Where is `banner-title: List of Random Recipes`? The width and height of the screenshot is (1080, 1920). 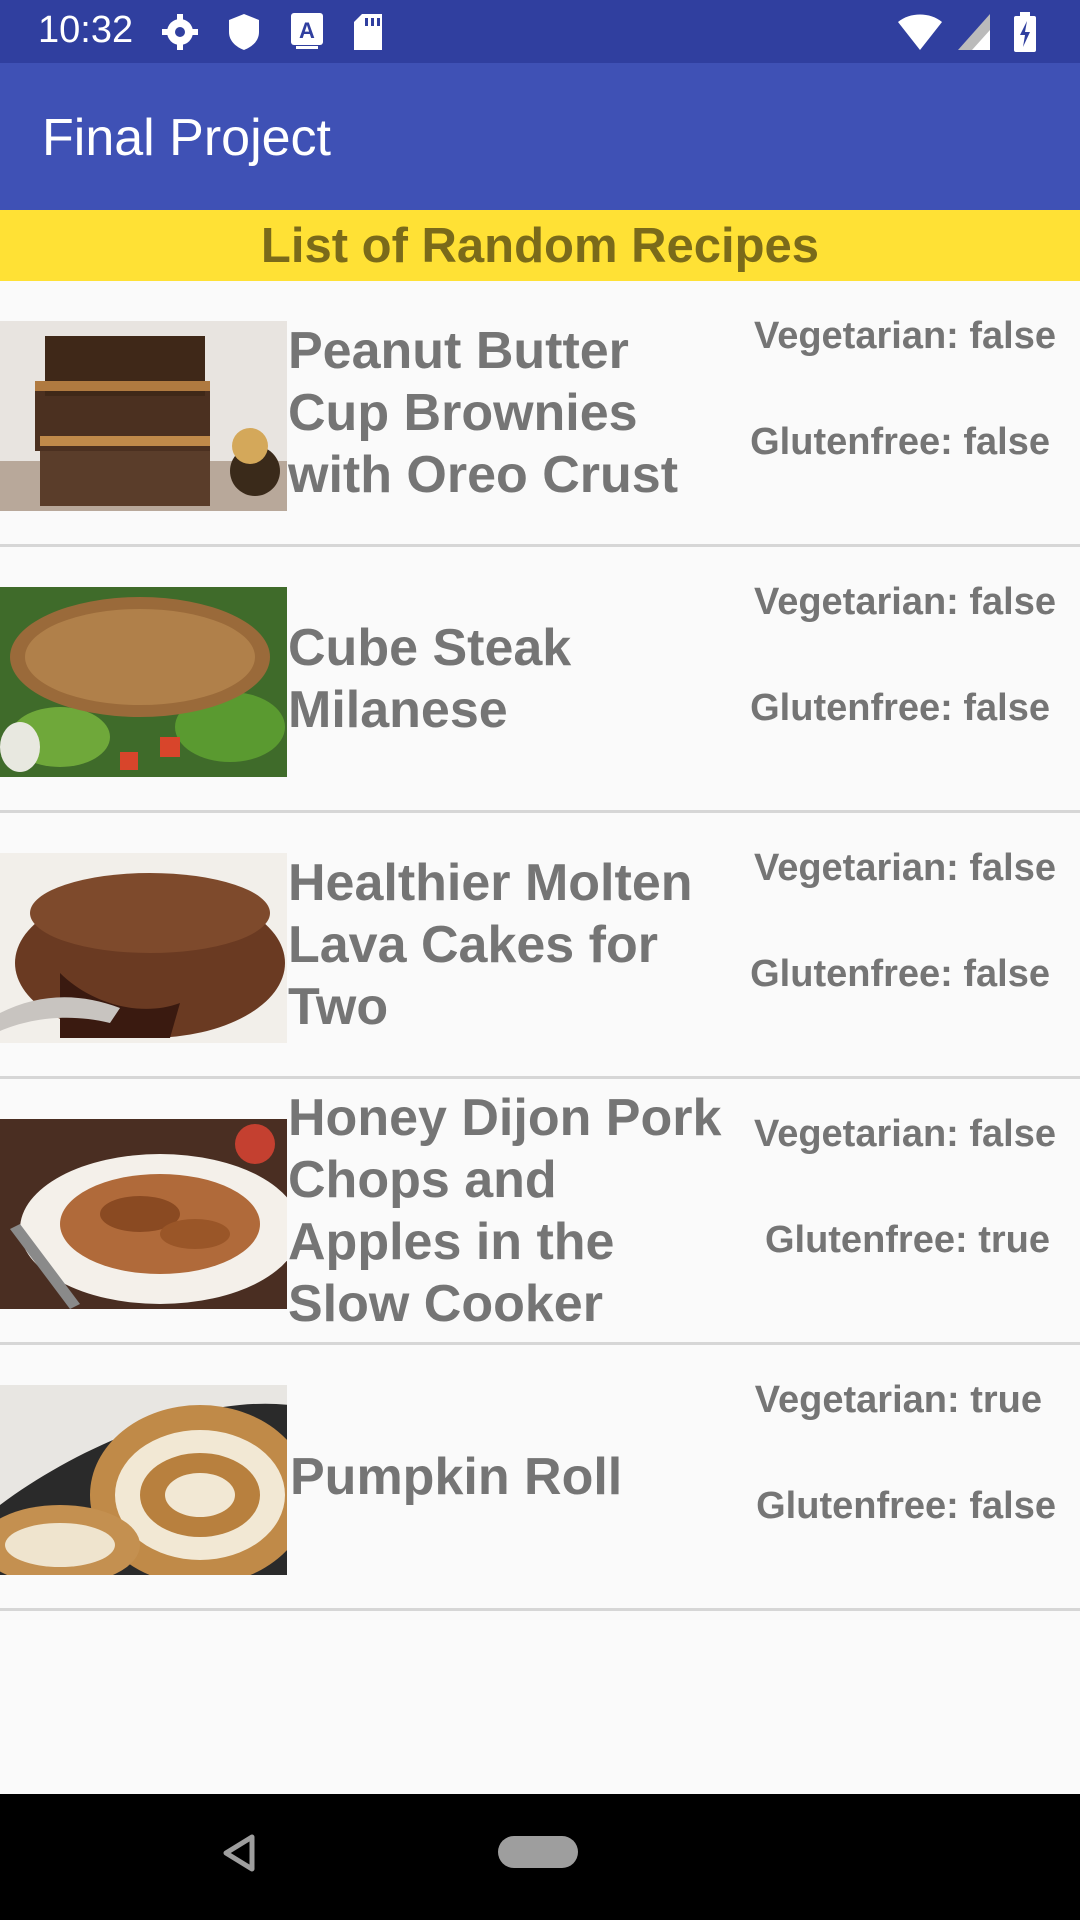 banner-title: List of Random Recipes is located at coordinates (540, 245).